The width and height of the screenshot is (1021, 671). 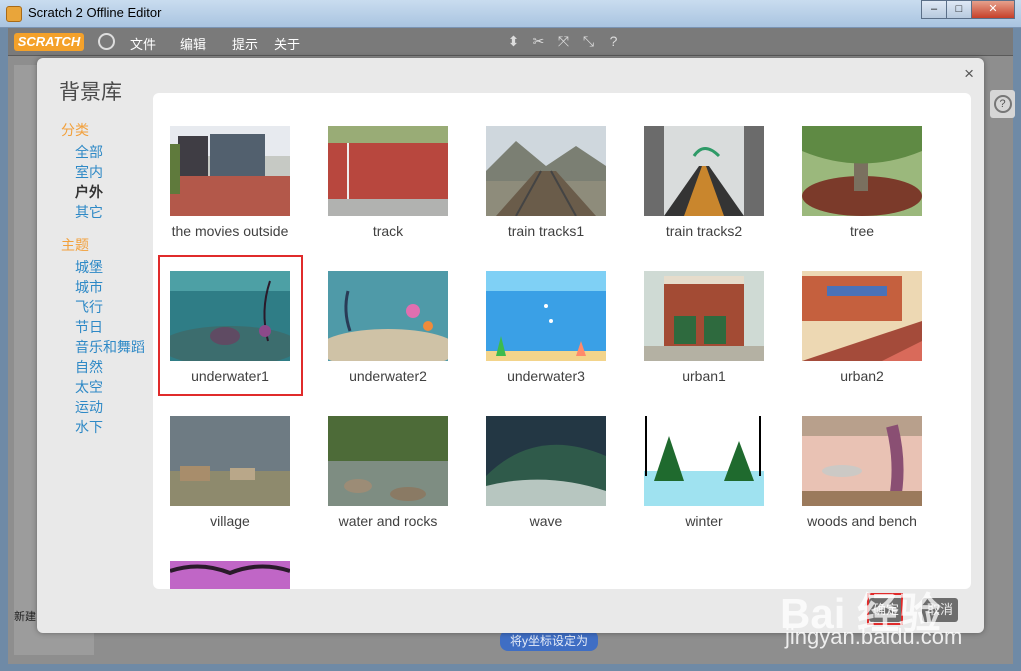 I want to click on scratch-logo: SCRATCH, so click(x=49, y=42).